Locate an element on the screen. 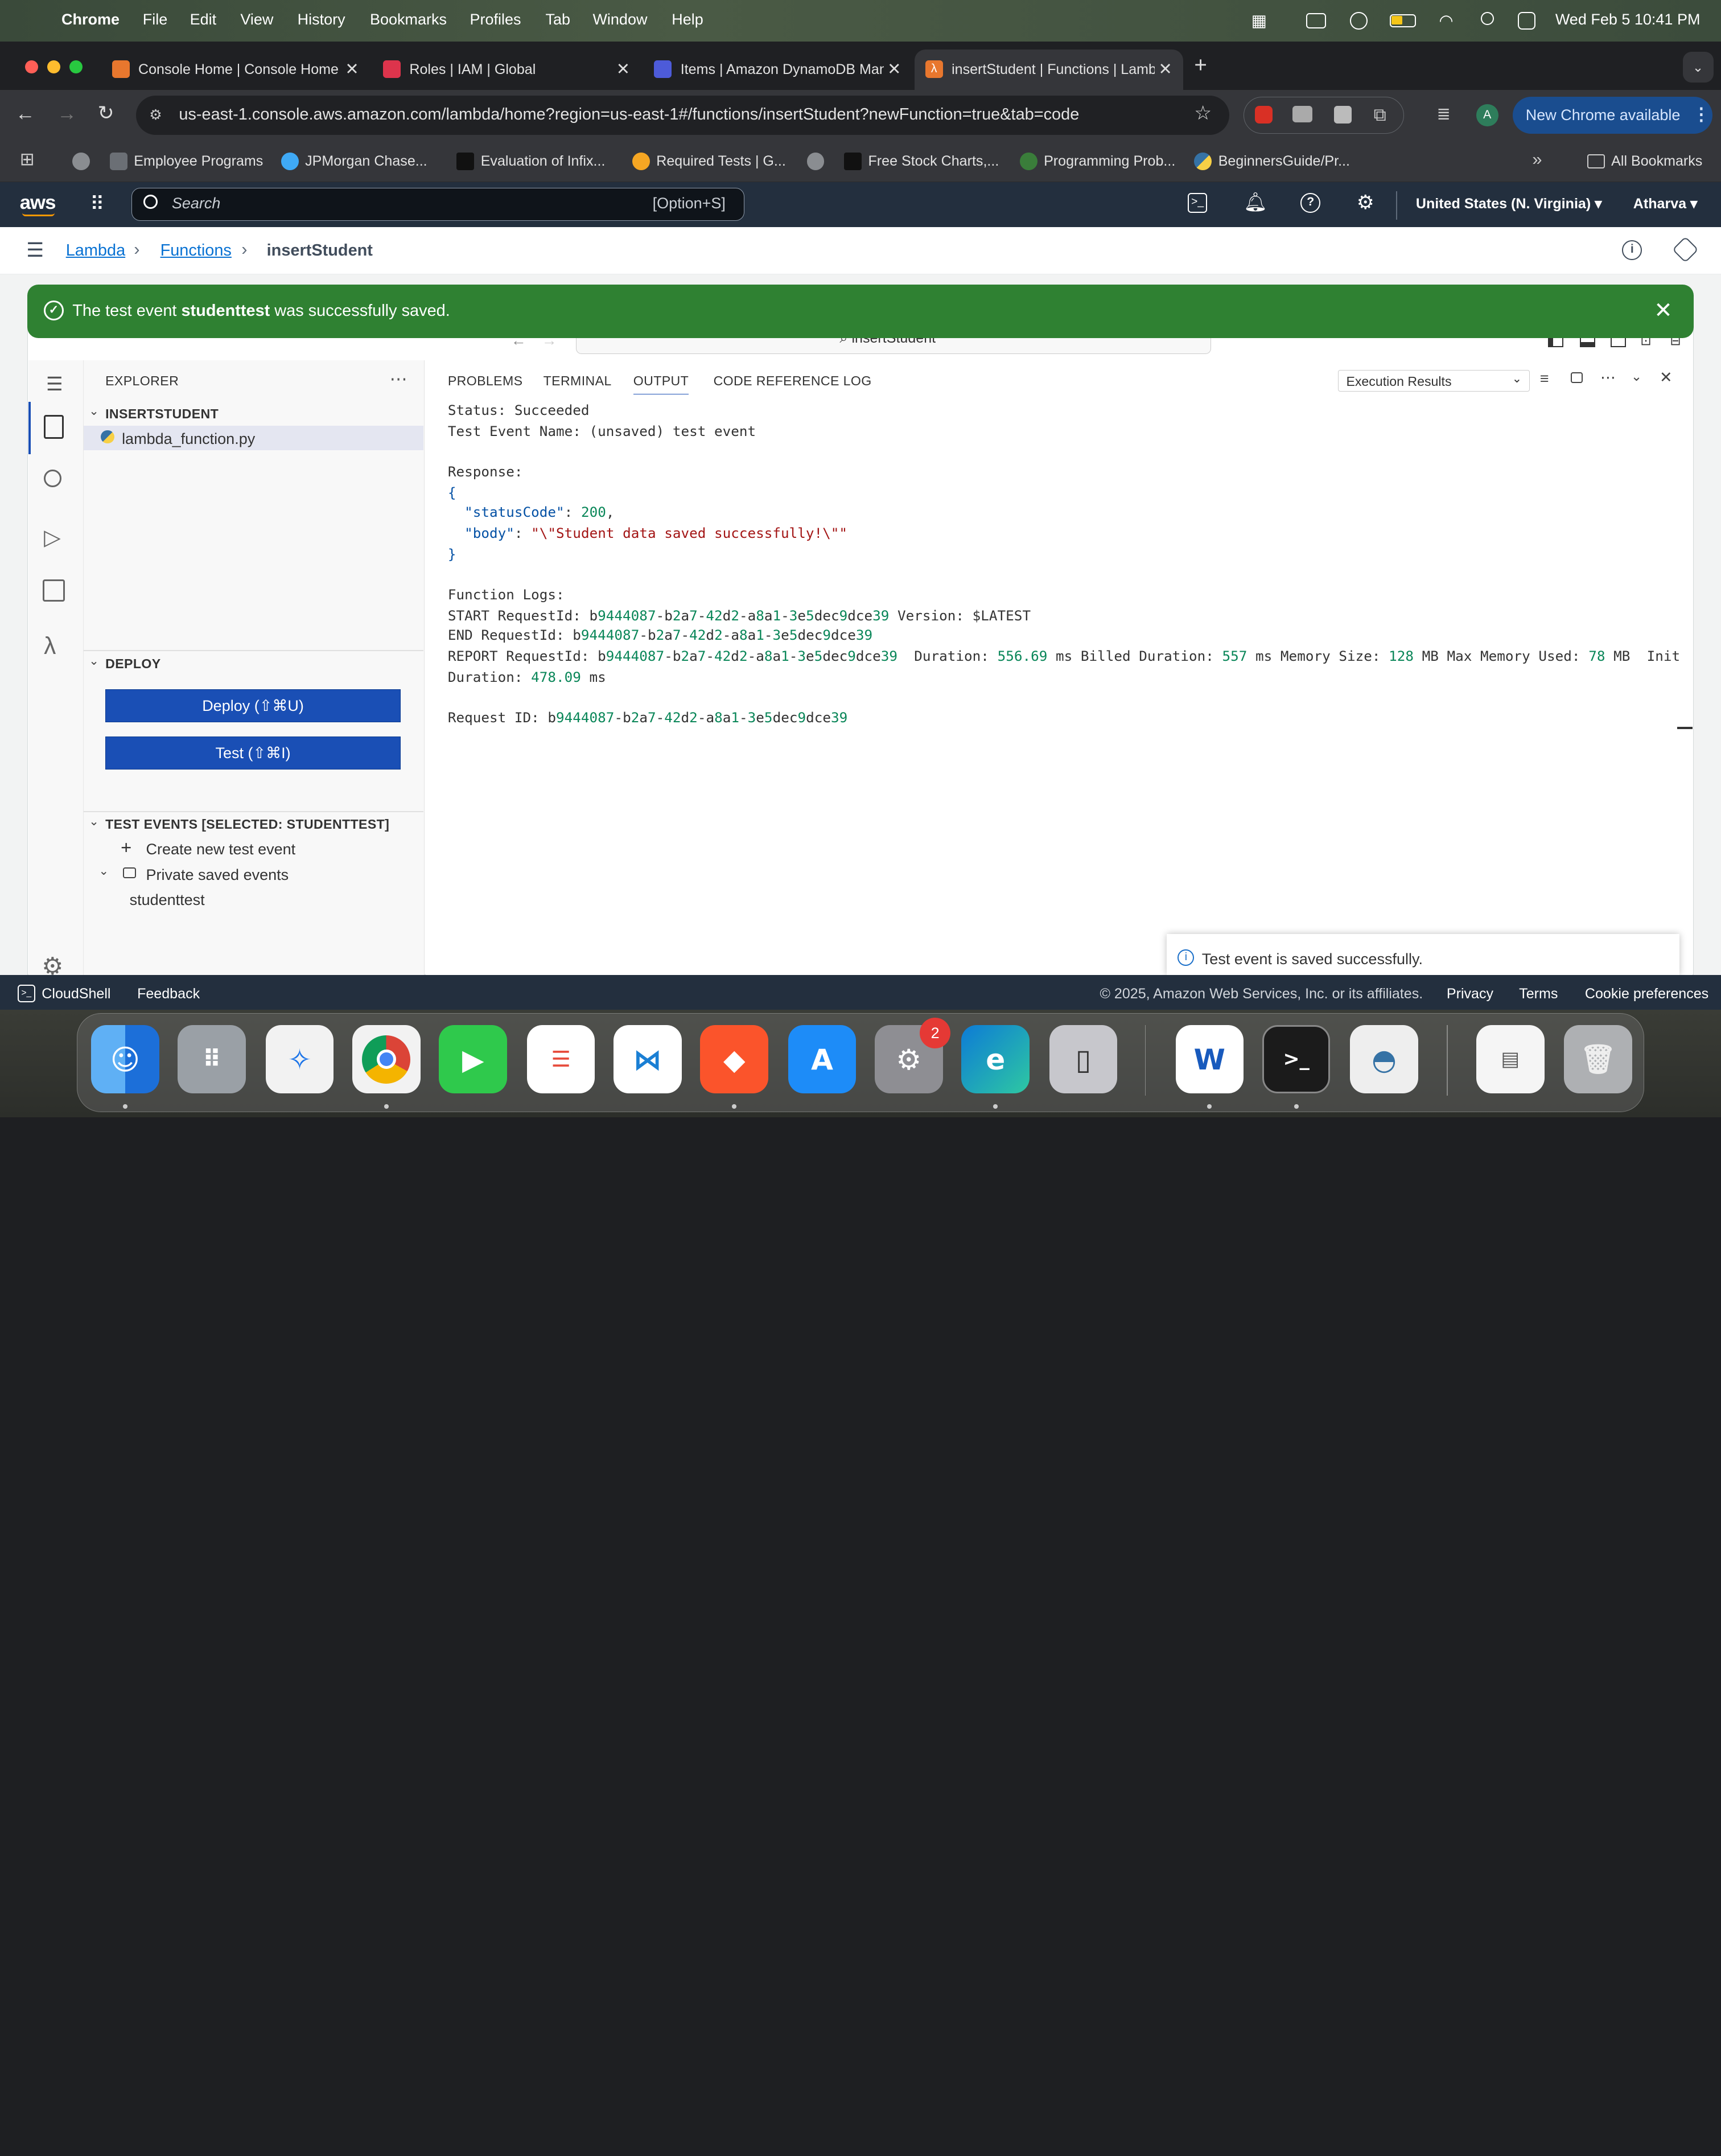  word-icon: W is located at coordinates (1209, 1059).